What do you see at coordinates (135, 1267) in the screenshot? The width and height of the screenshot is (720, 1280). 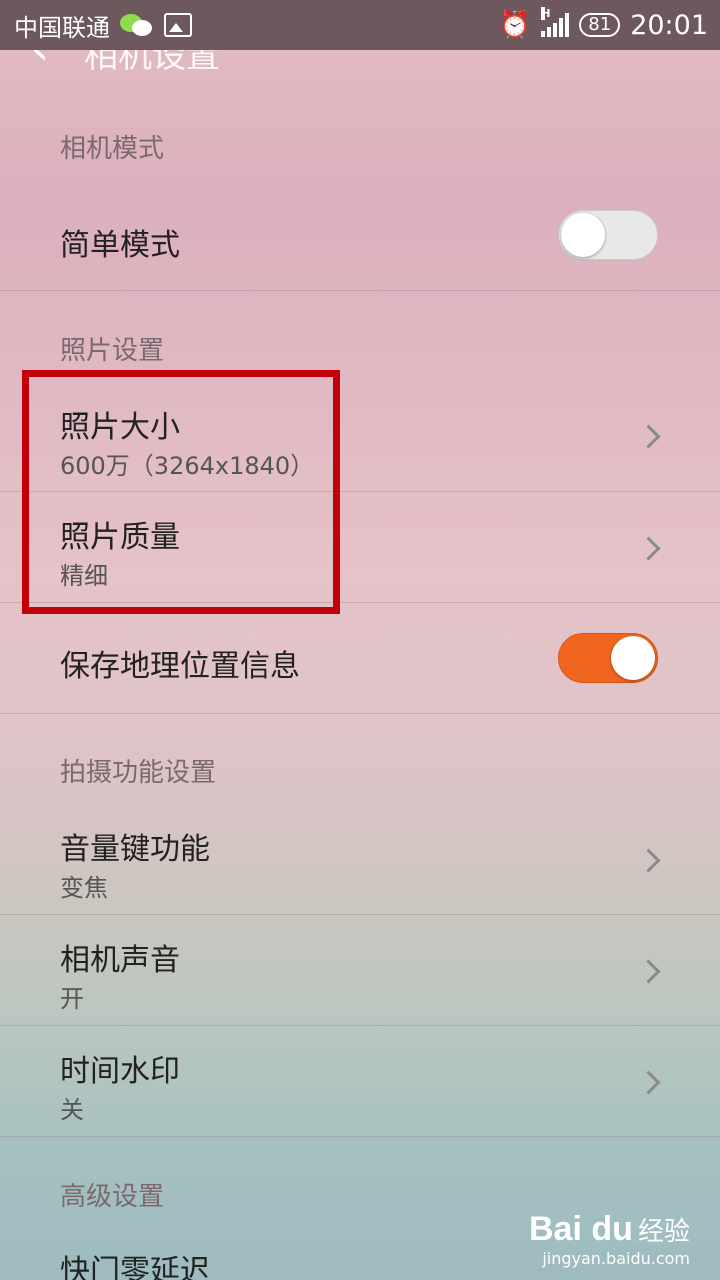 I see `shutter-zero-lag-label: 快门零延迟` at bounding box center [135, 1267].